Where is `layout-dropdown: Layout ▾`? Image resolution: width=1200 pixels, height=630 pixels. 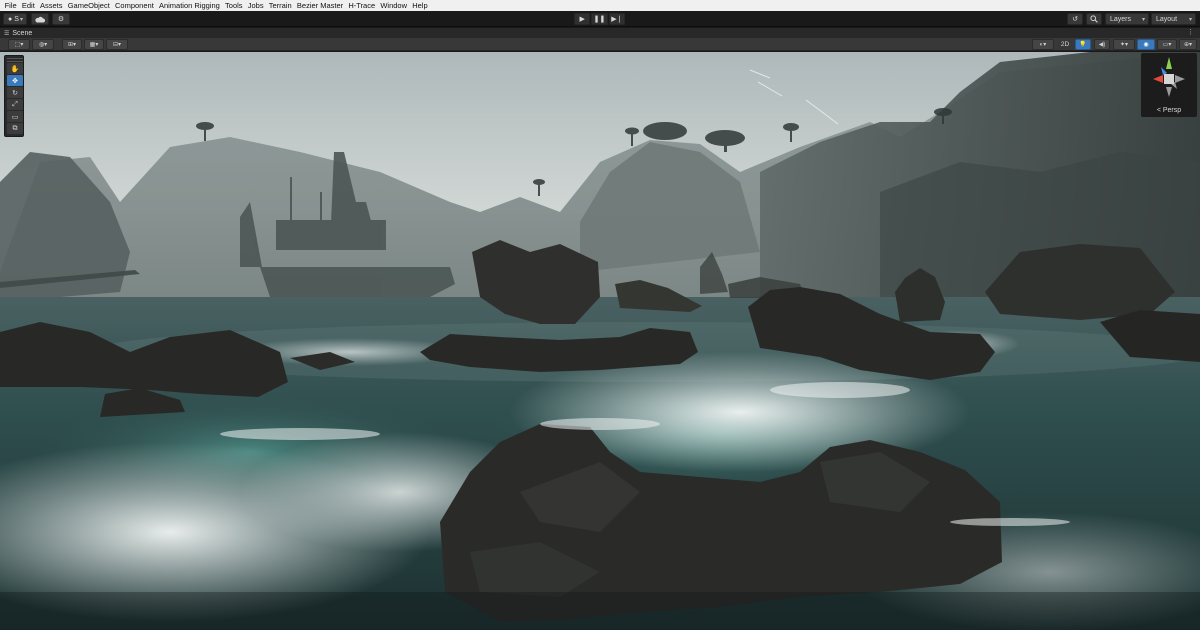 layout-dropdown: Layout ▾ is located at coordinates (1173, 19).